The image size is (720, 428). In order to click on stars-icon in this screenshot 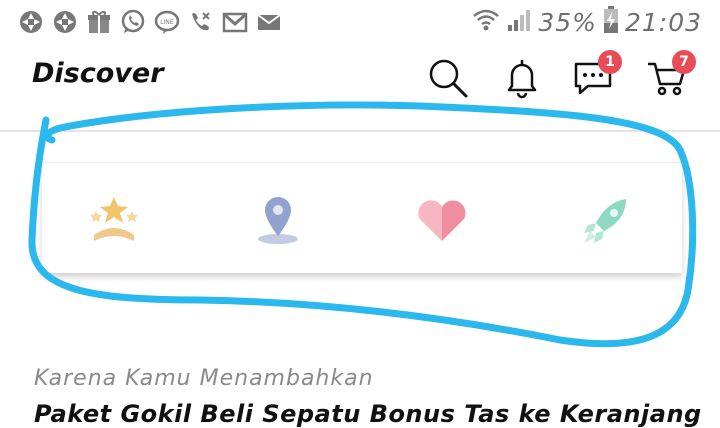, I will do `click(114, 219)`.